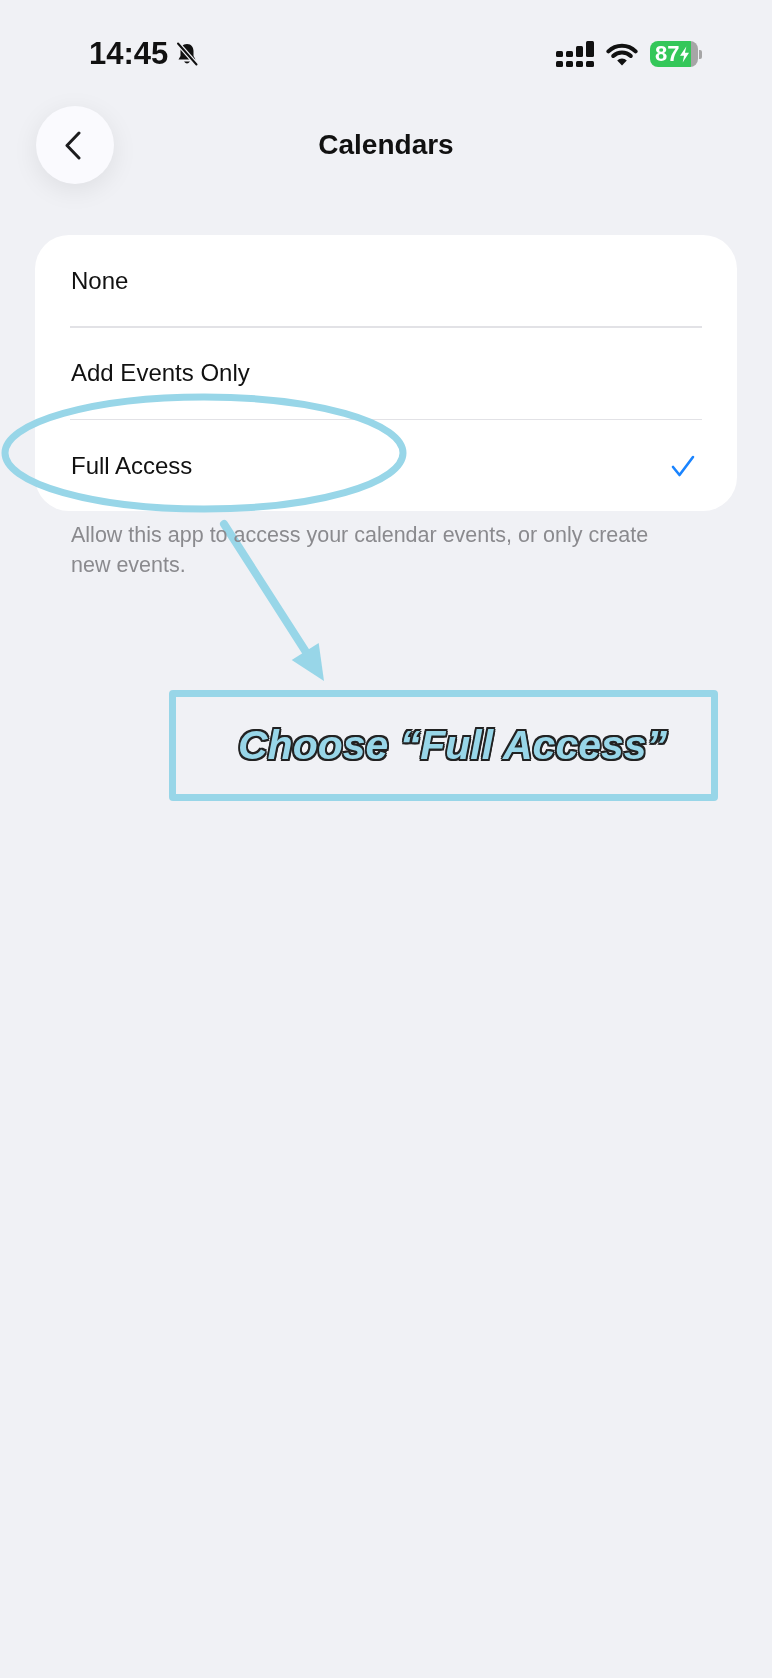 Image resolution: width=772 pixels, height=1678 pixels. What do you see at coordinates (360, 550) in the screenshot?
I see `footer-note: Allow this app to access your calendar events, or only create new events.` at bounding box center [360, 550].